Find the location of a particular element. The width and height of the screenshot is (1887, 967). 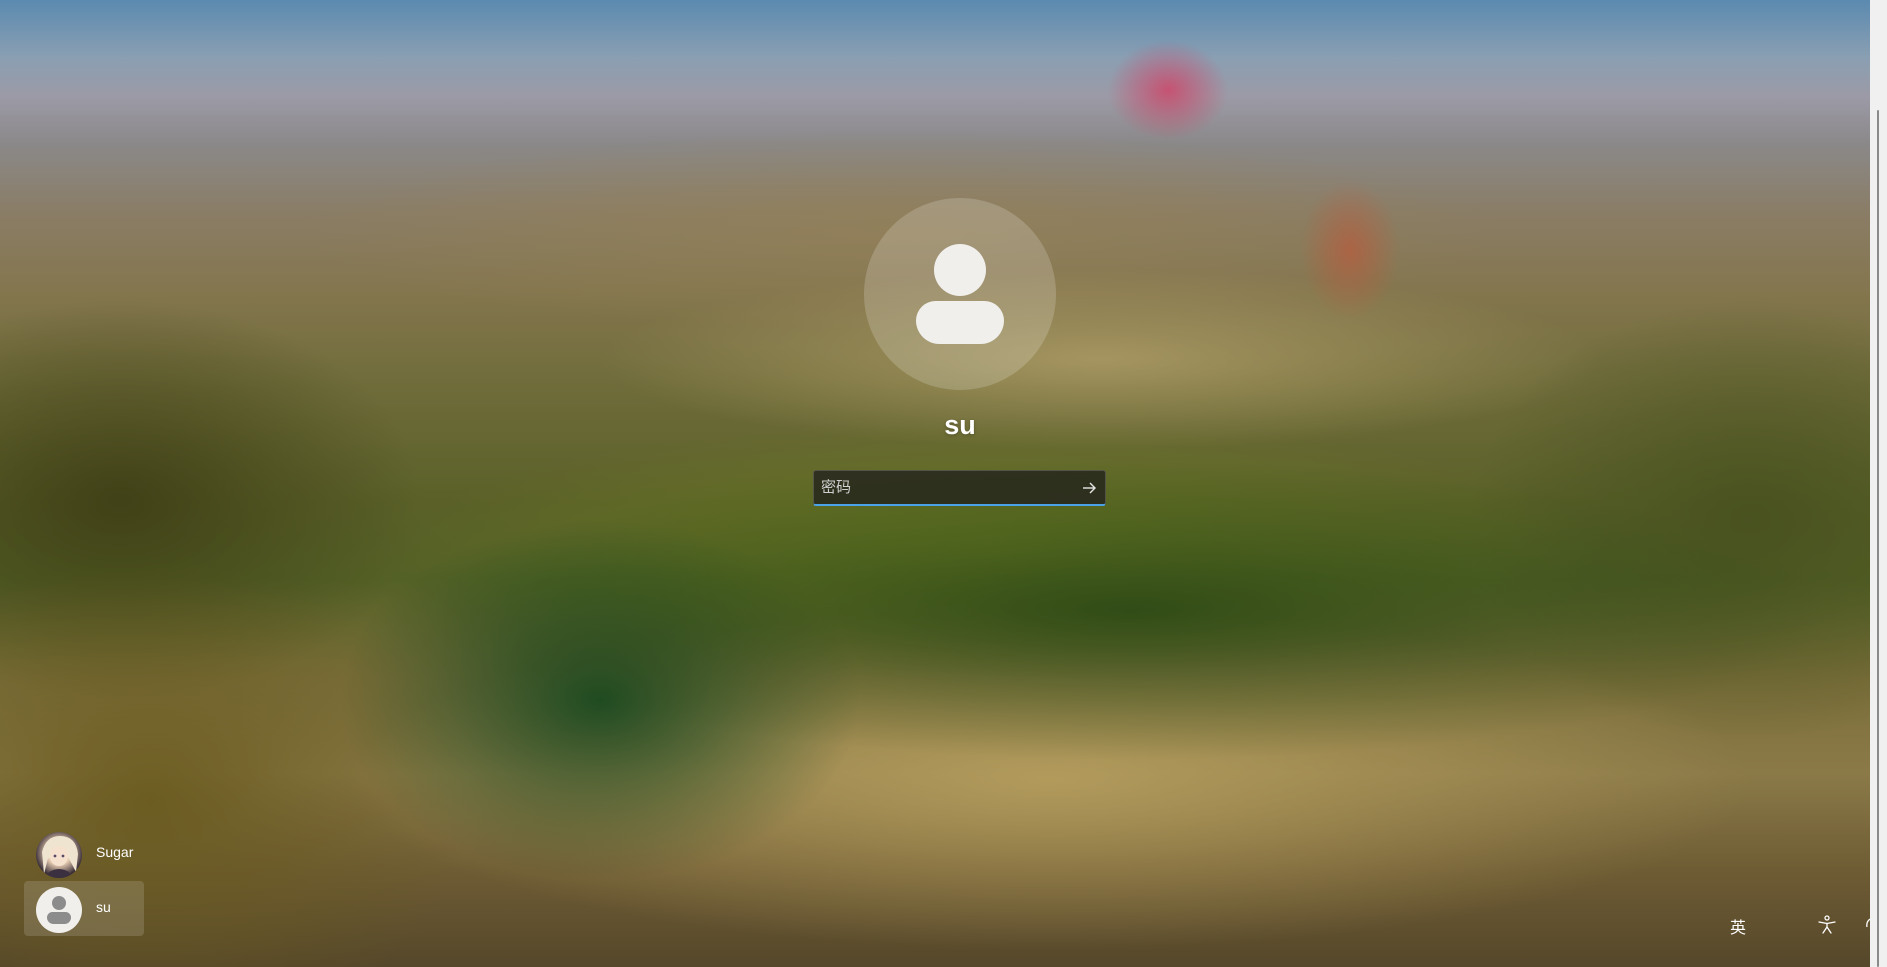

password-input is located at coordinates (941, 487).